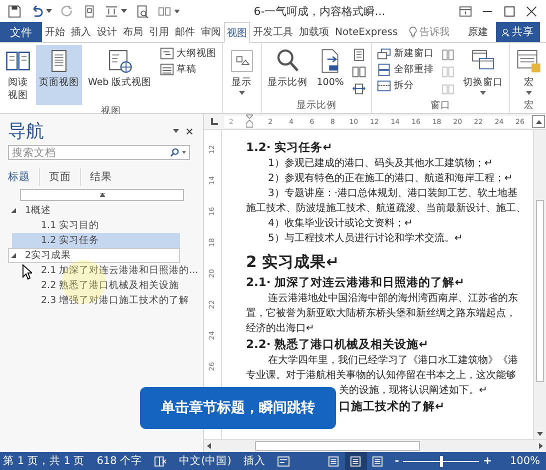  Describe the element at coordinates (390, 179) in the screenshot. I see `text-line: 2）参观有特色的正在施工的港口、航道和海岸工程；↵` at that location.